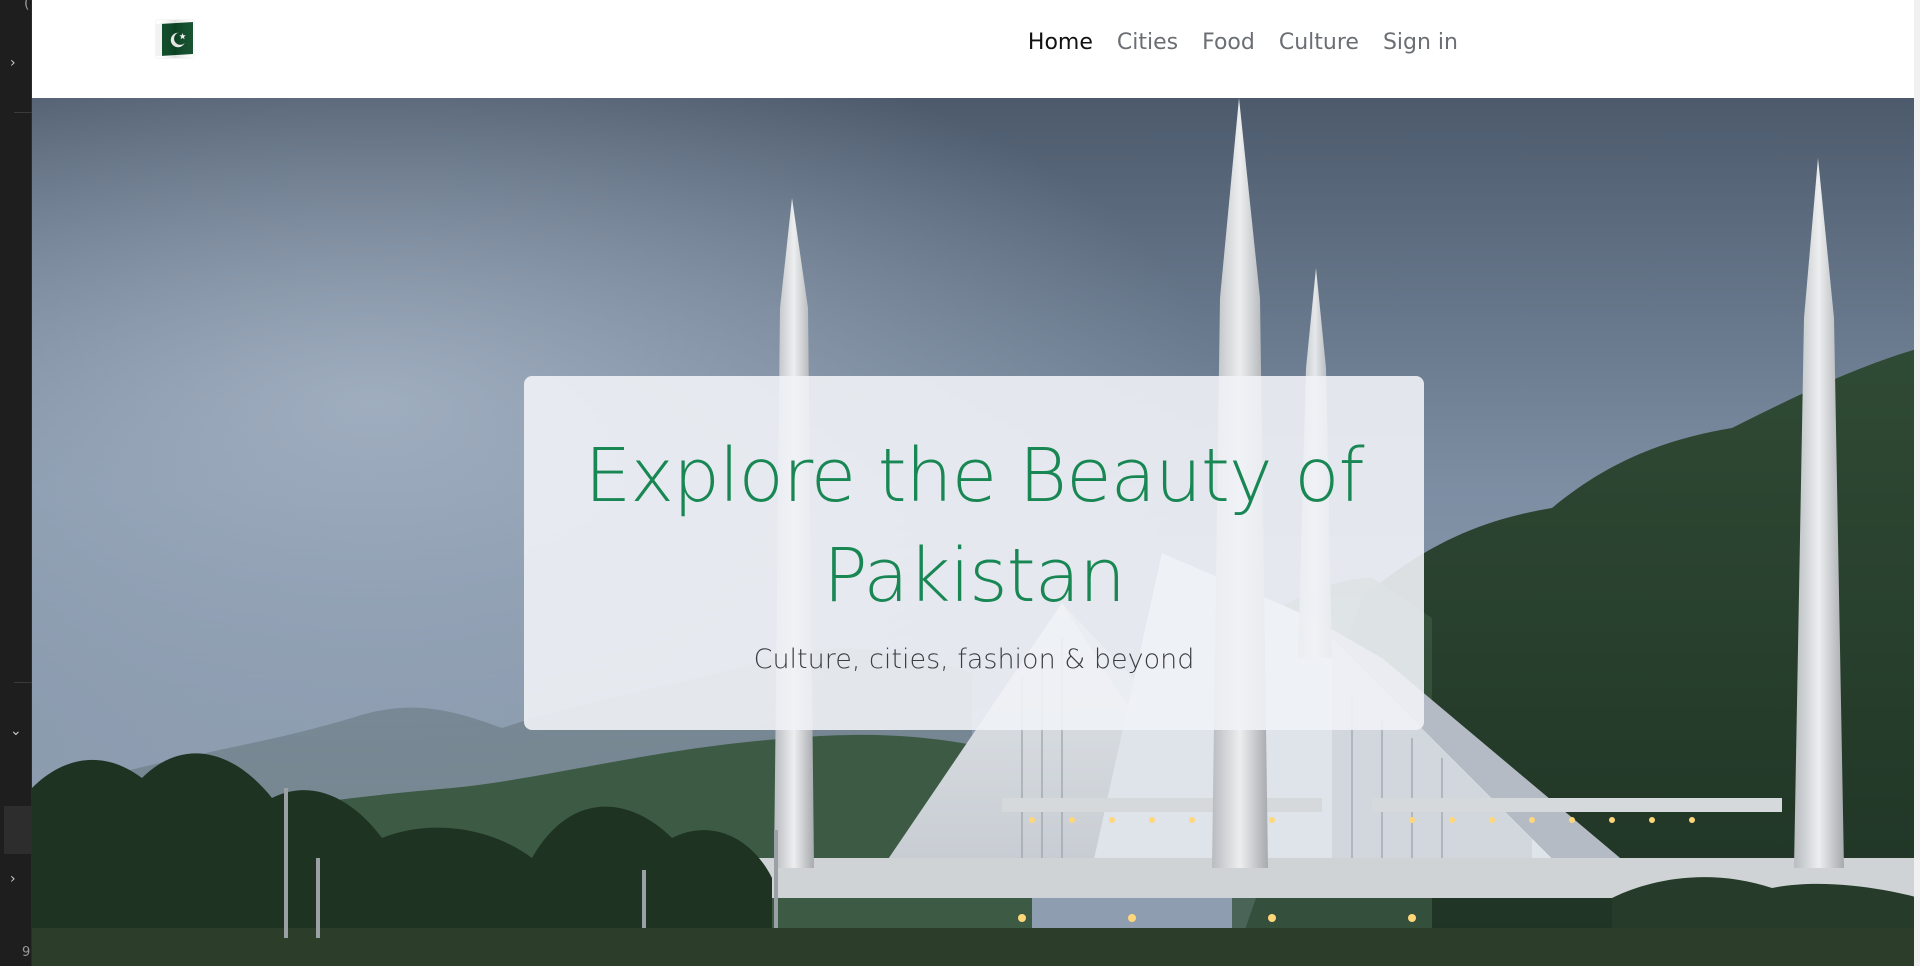 The height and width of the screenshot is (966, 1920). What do you see at coordinates (1147, 43) in the screenshot?
I see `nav-link-cities: Cities` at bounding box center [1147, 43].